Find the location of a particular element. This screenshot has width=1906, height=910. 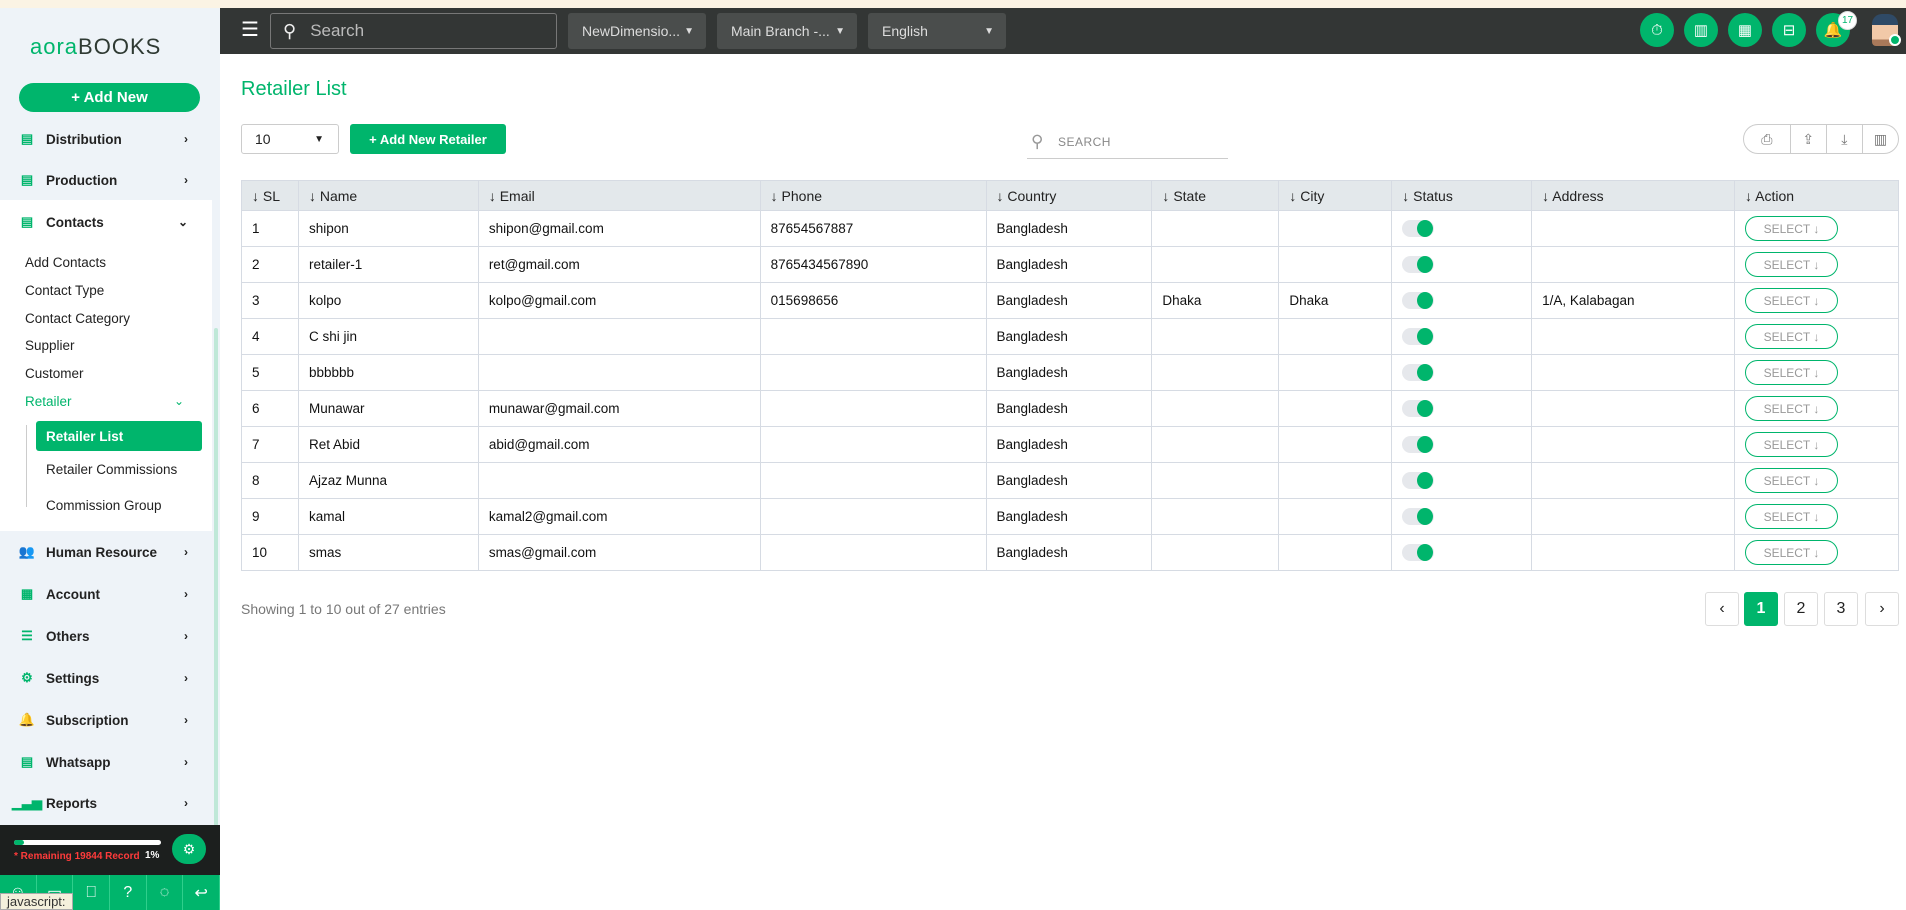

column-header-sl: ↓ SL is located at coordinates (270, 195).